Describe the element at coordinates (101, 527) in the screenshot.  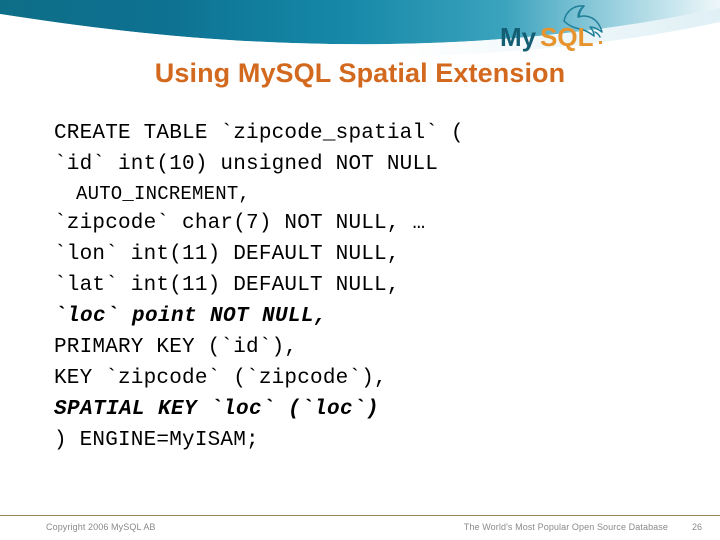
I see `footer-copyright: Copyright 2006 MySQL AB` at that location.